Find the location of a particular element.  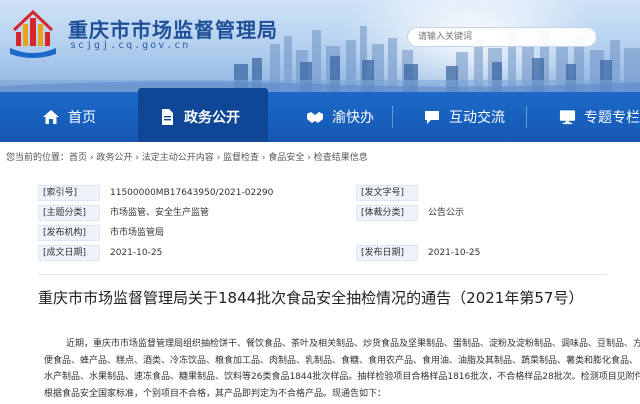

search-input is located at coordinates (502, 37).